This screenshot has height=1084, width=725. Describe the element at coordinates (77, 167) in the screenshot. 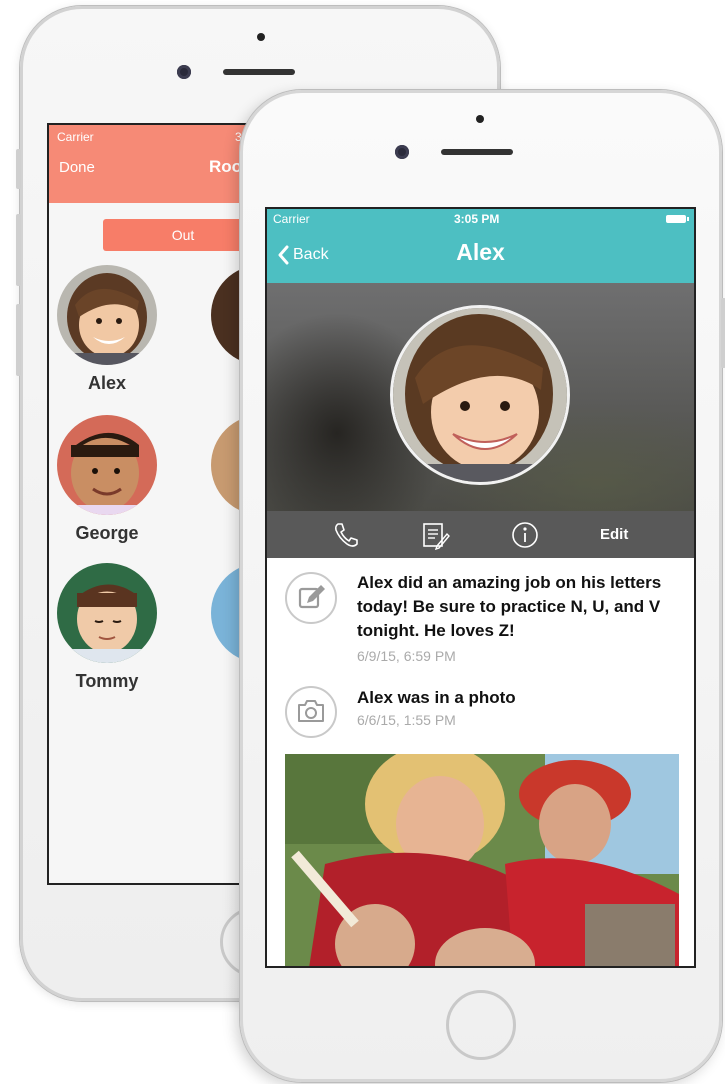

I see `done-button: Done` at that location.